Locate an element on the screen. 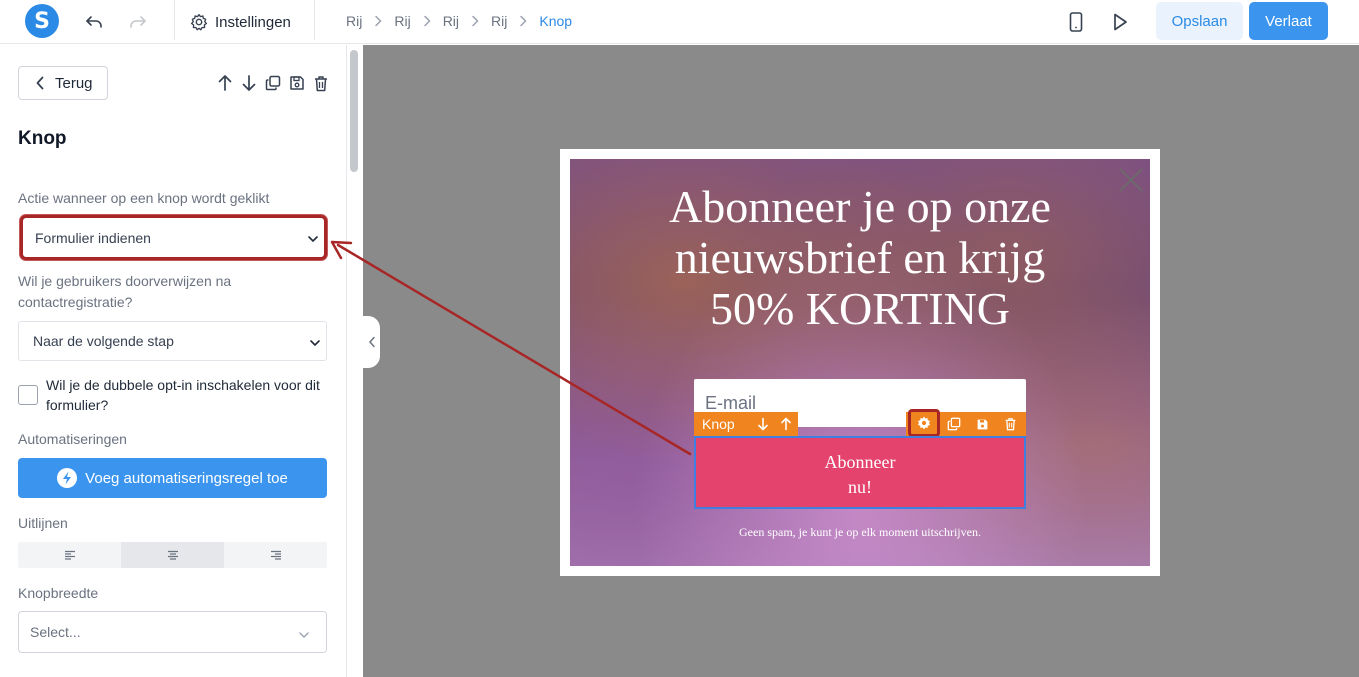 The height and width of the screenshot is (677, 1359). subscribe-label-line: nu! is located at coordinates (860, 487).